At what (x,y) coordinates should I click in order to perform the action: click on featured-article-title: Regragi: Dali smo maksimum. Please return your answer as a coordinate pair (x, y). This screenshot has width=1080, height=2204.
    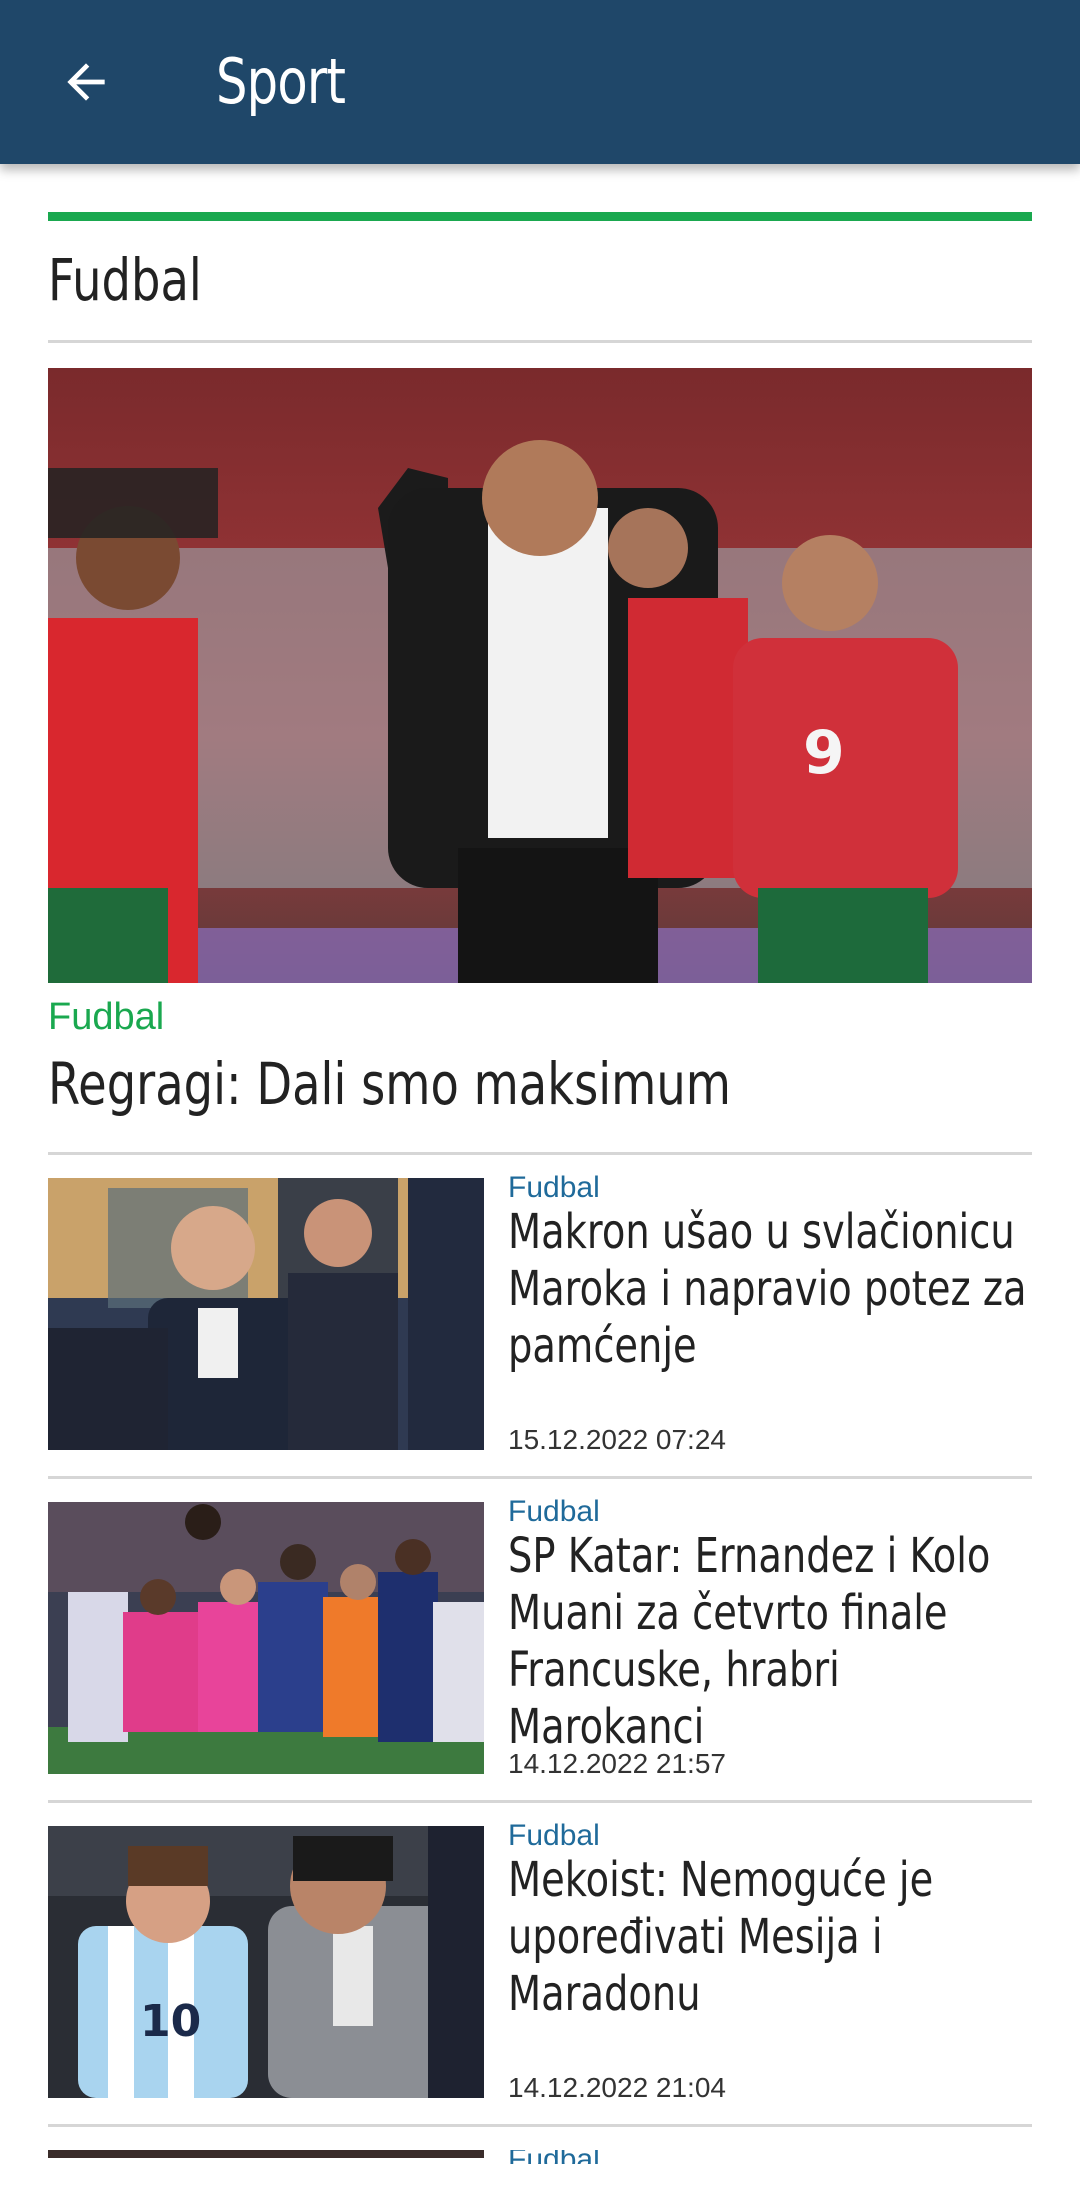
    Looking at the image, I should click on (389, 1084).